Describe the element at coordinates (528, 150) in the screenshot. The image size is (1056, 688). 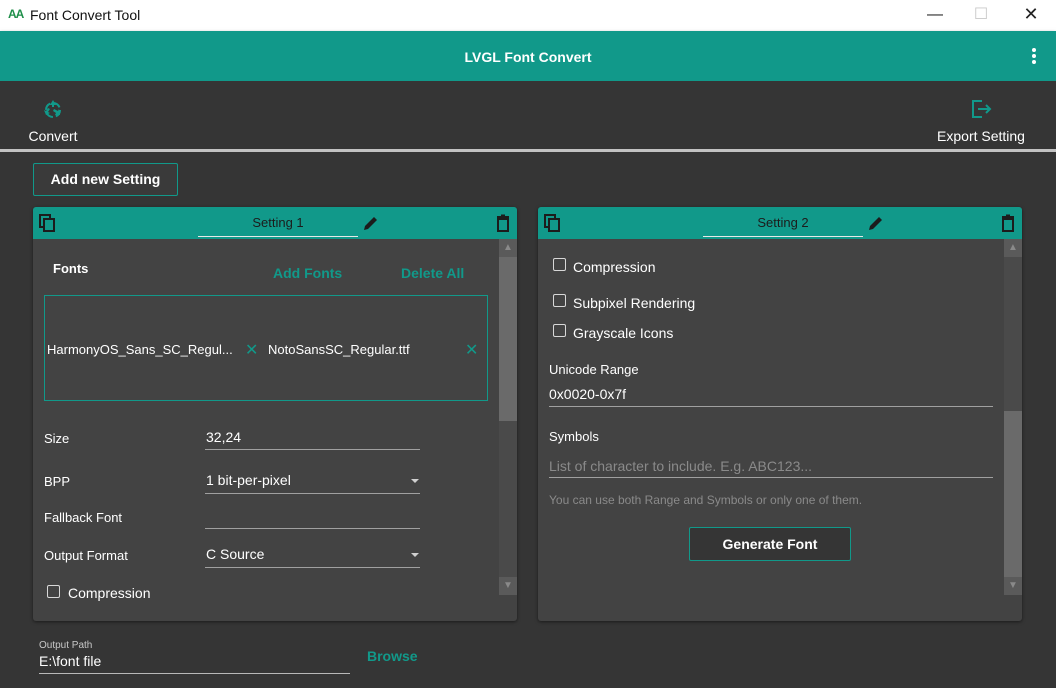
I see `toolbar-divider` at that location.